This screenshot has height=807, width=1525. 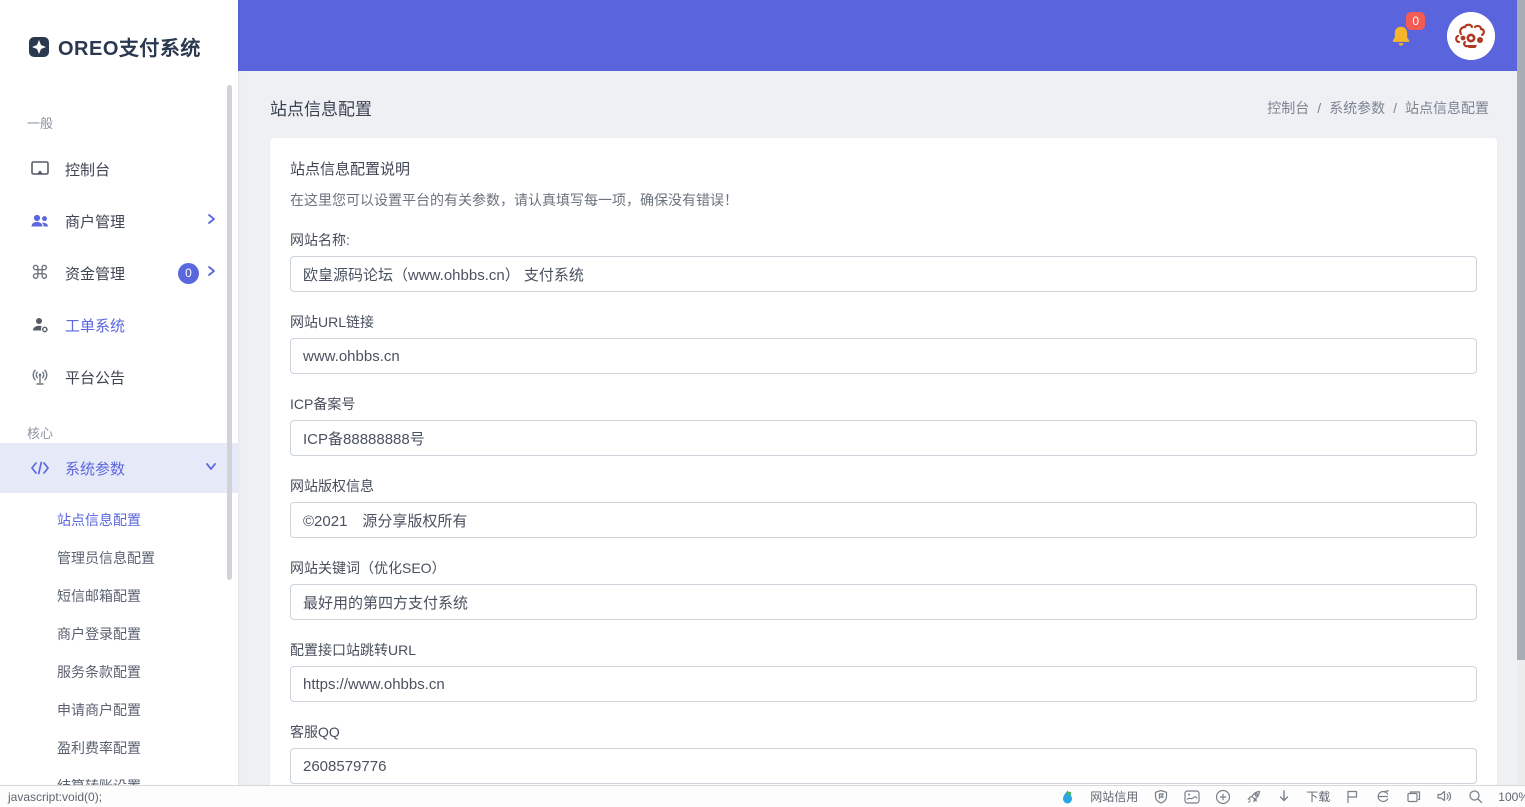 What do you see at coordinates (119, 710) in the screenshot?
I see `submenu-item-merchant-apply: 申请商户配置` at bounding box center [119, 710].